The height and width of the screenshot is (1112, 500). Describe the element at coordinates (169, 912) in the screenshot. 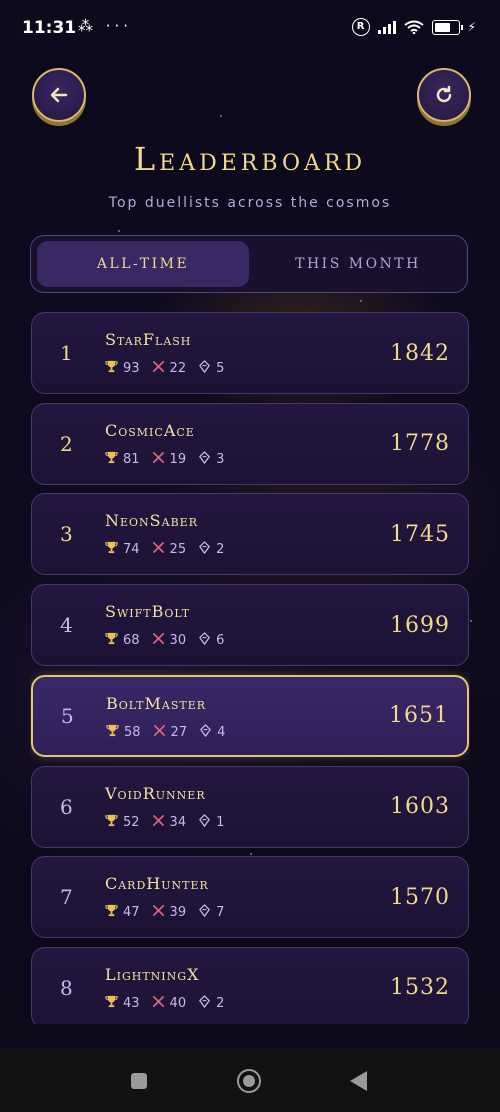

I see `losses-stat: 39` at that location.